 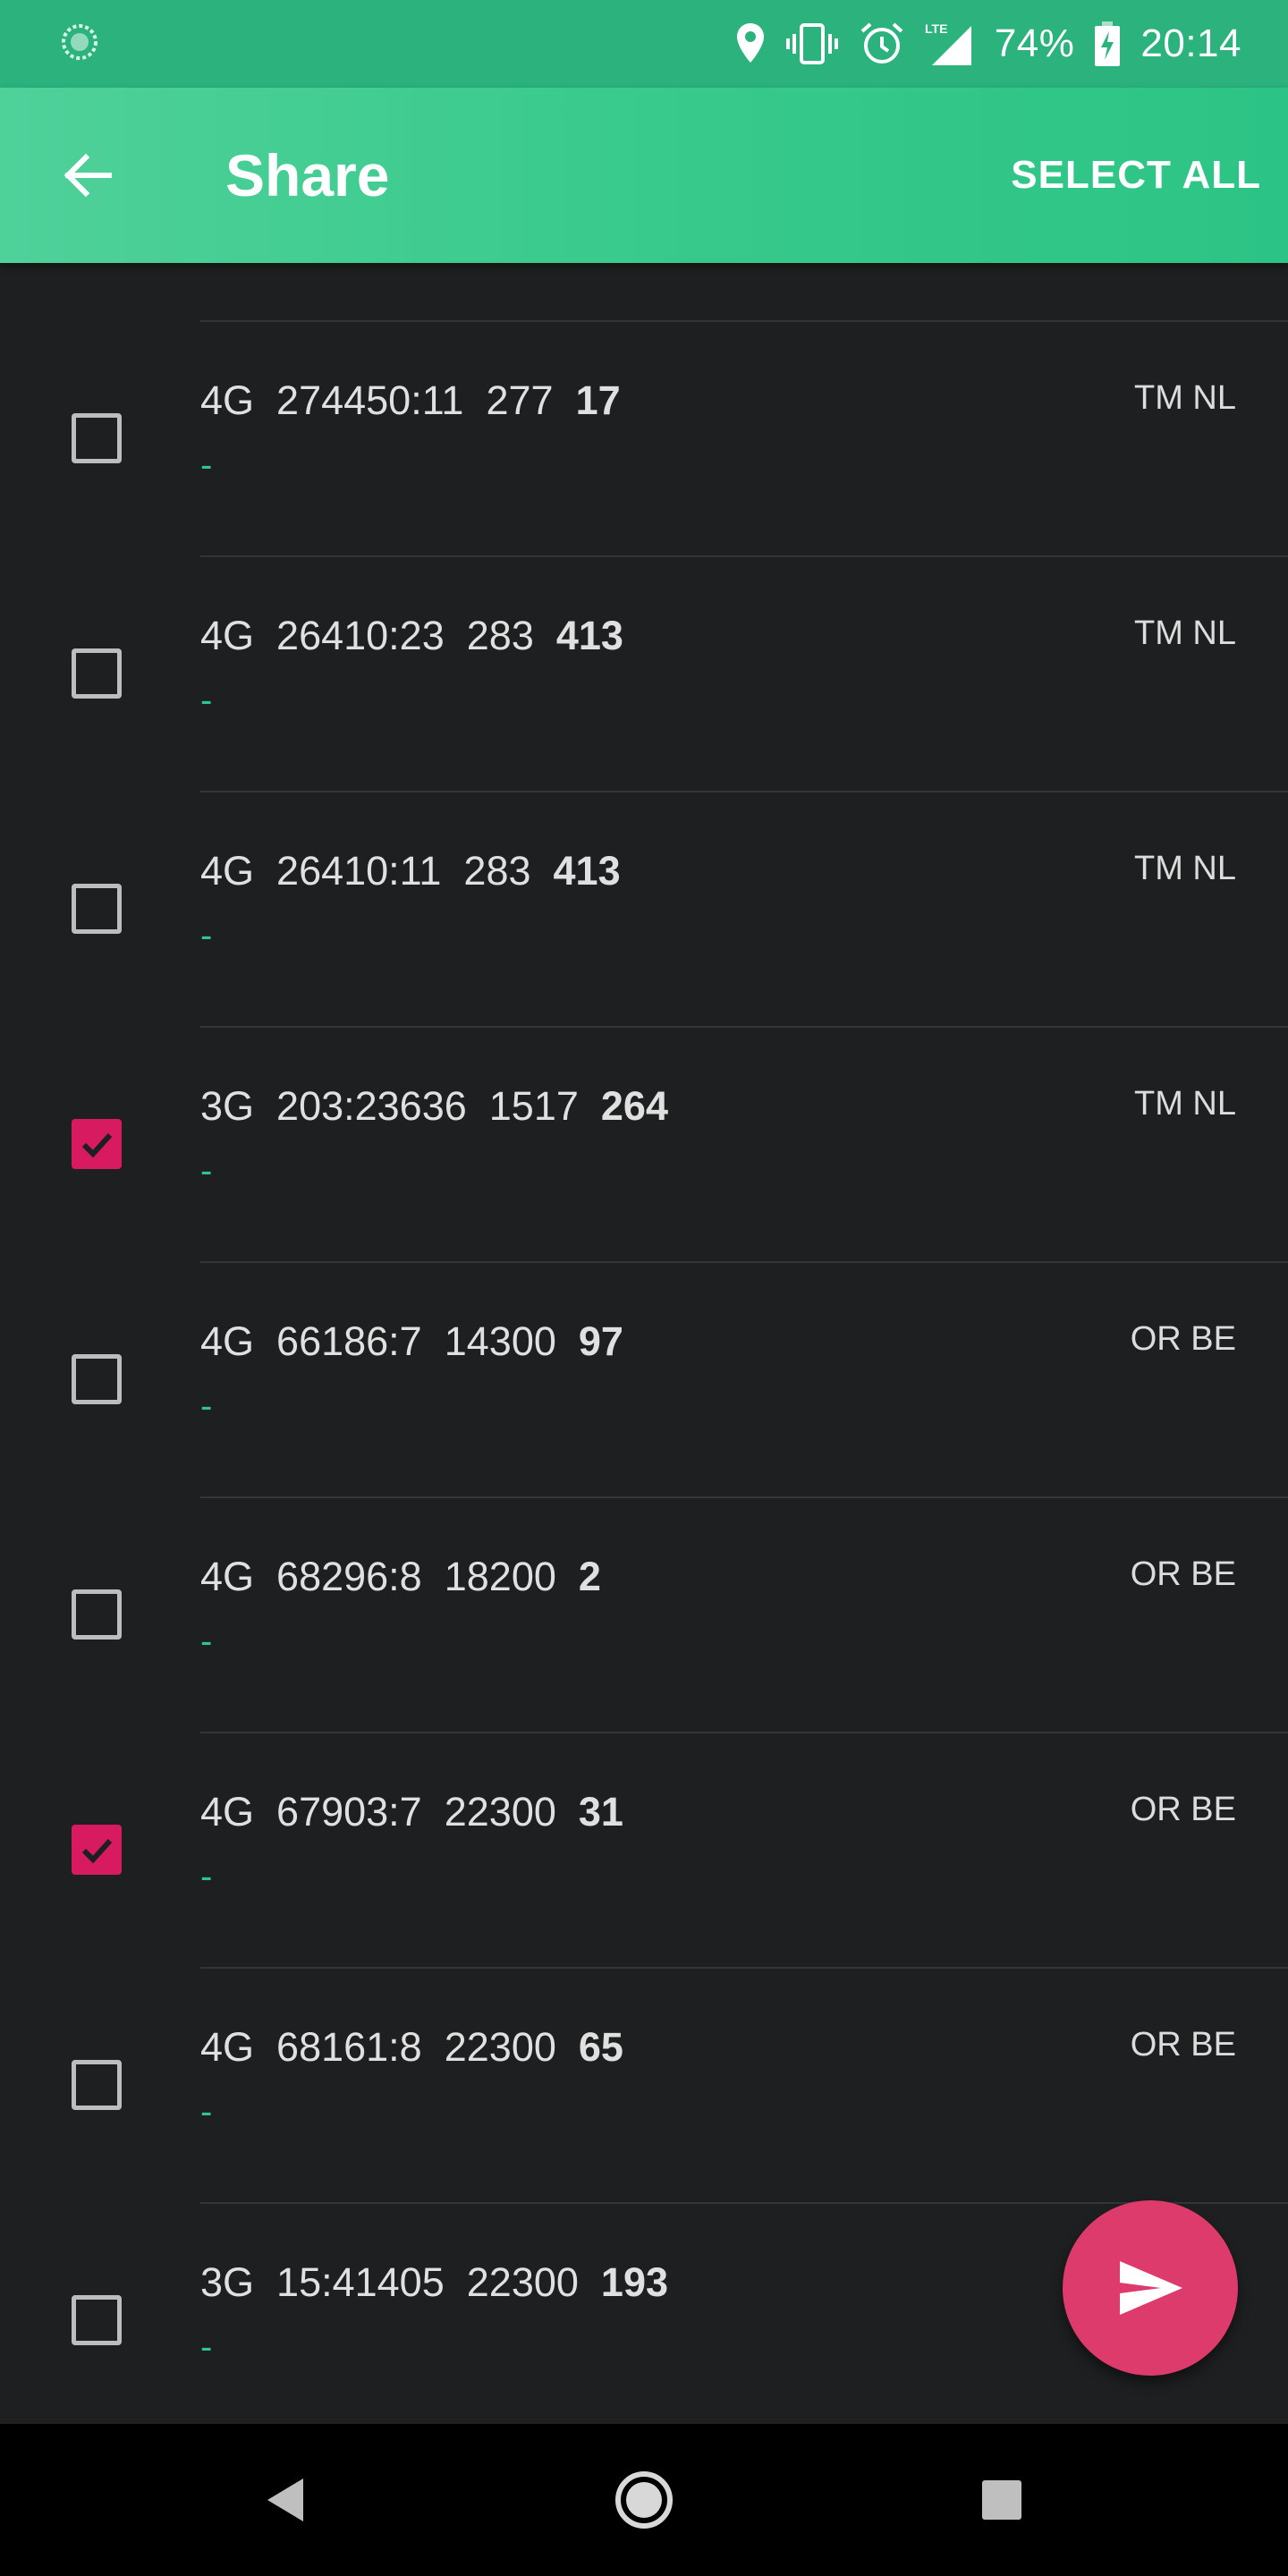 What do you see at coordinates (360, 635) in the screenshot?
I see `cell-cell: 26410:23` at bounding box center [360, 635].